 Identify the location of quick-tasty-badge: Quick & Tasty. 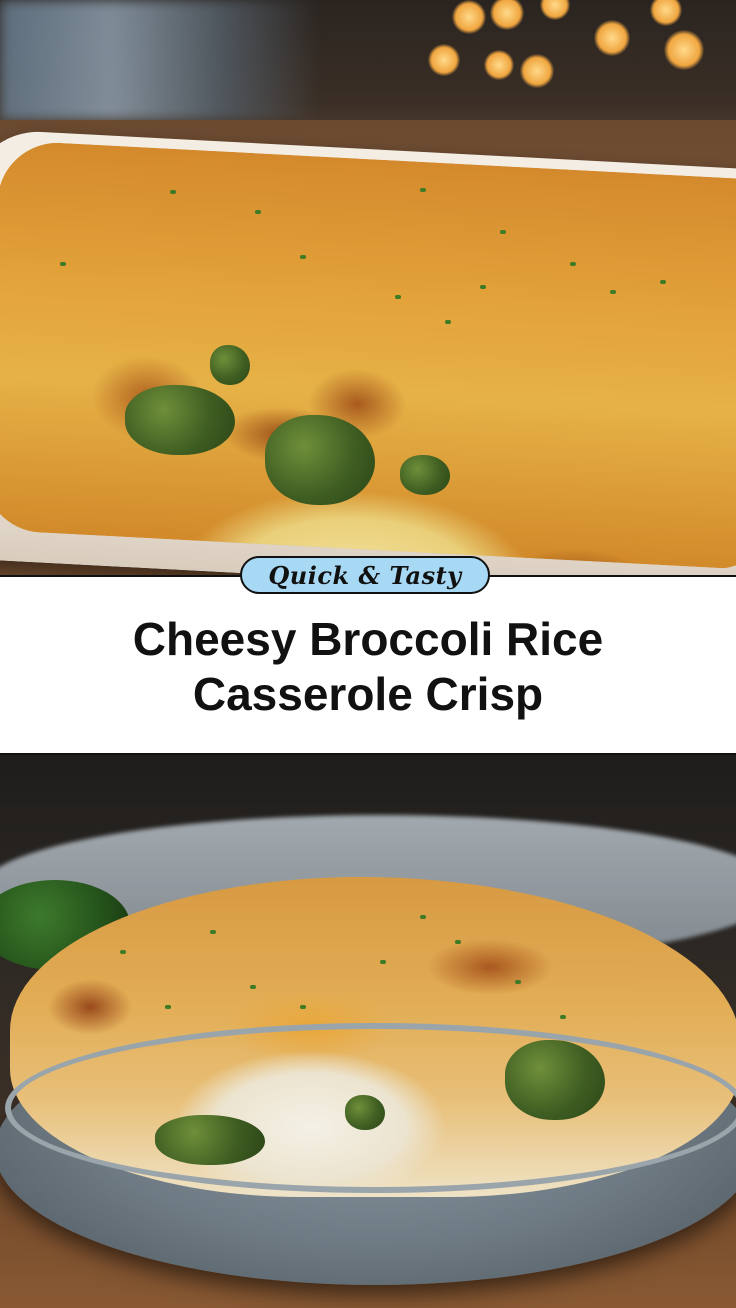
(365, 575).